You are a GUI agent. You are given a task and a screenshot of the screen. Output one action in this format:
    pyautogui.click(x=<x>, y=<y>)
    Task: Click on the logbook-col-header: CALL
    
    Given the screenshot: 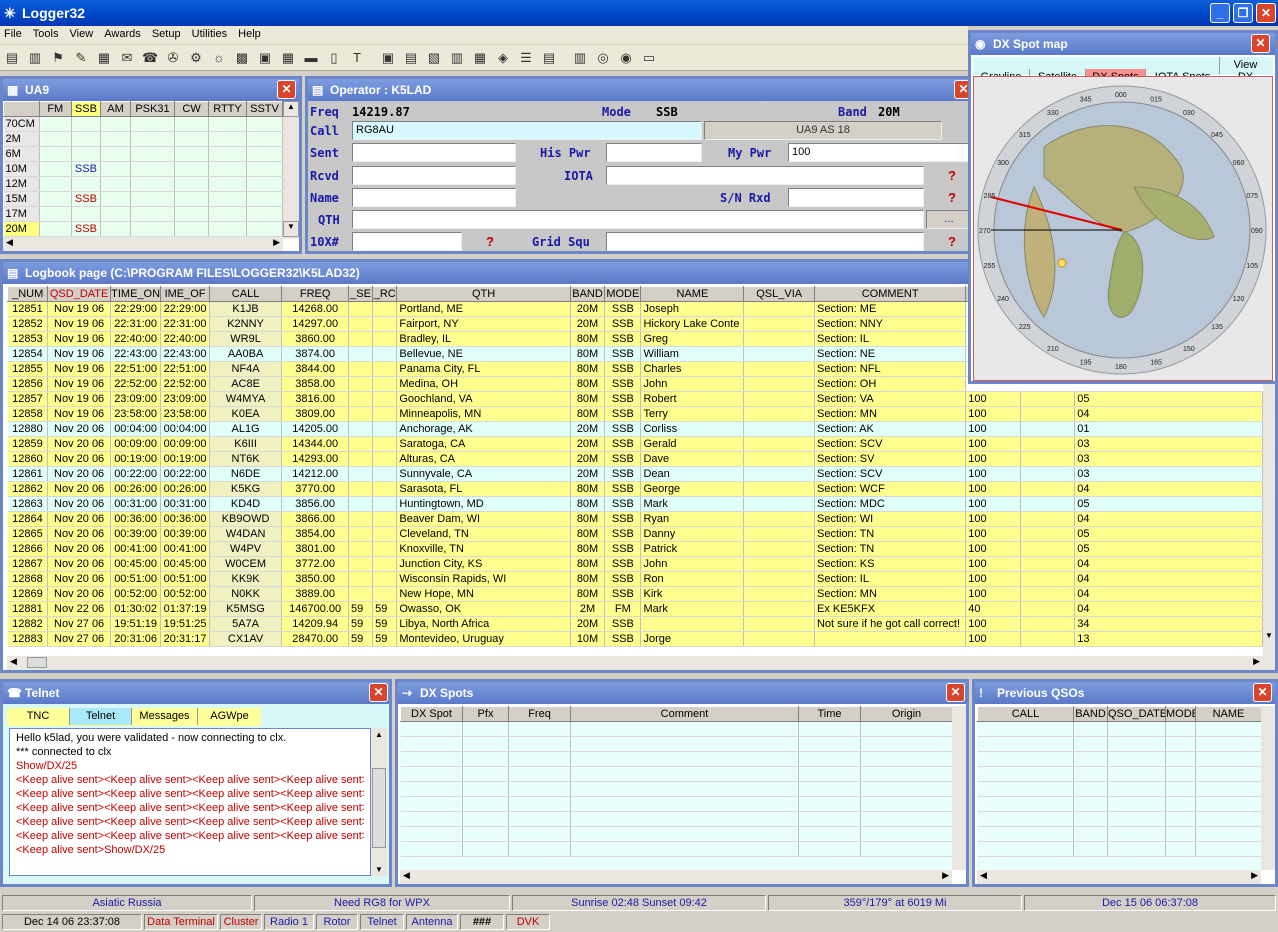 What is the action you would take?
    pyautogui.click(x=245, y=294)
    